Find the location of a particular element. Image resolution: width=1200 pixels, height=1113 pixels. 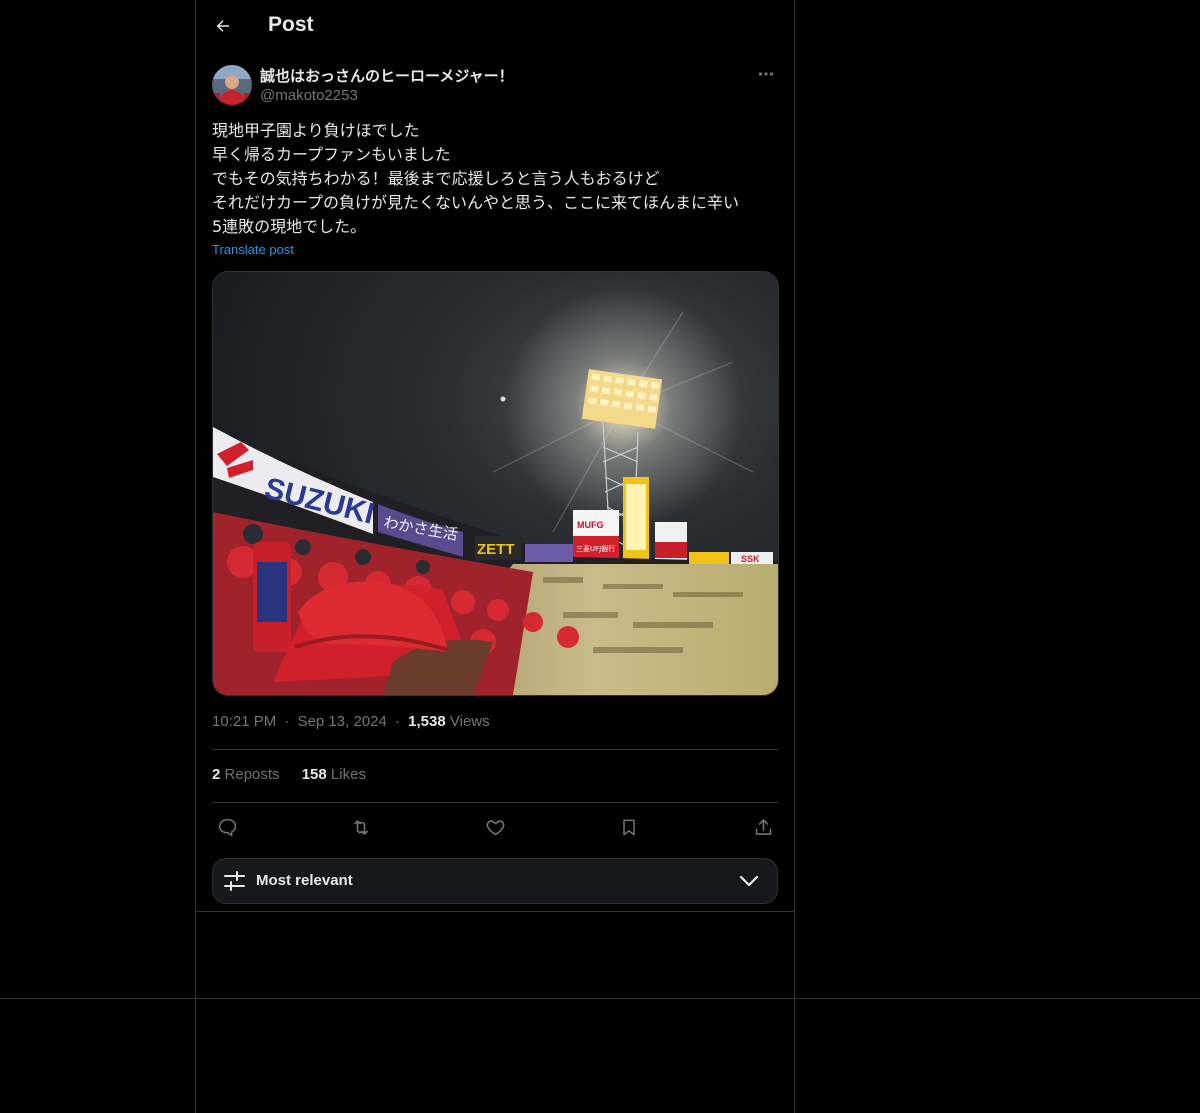

post-date: Sep 13, 2024 is located at coordinates (342, 721).